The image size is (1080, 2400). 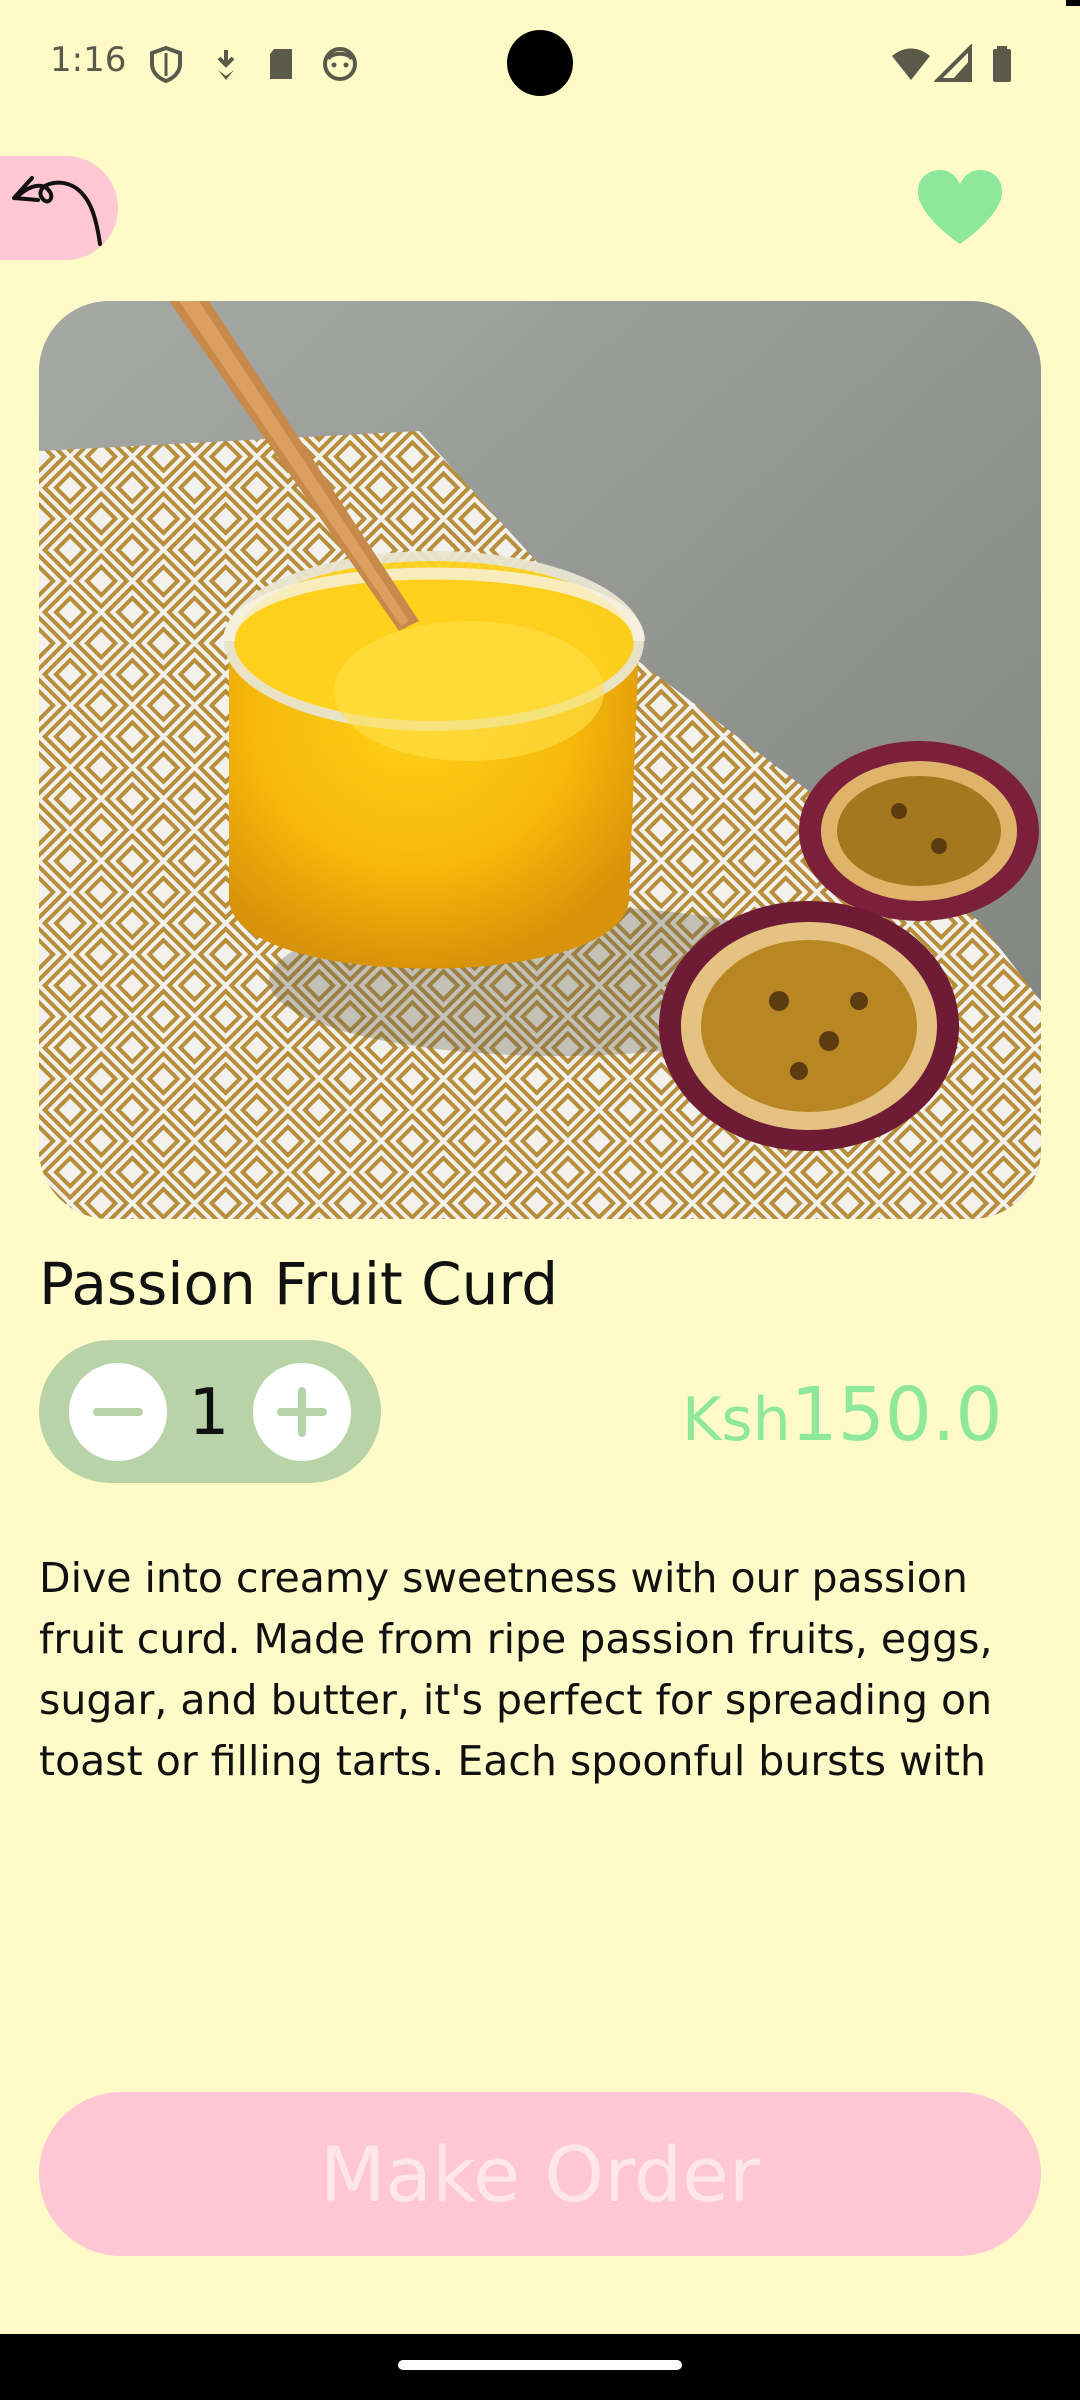 What do you see at coordinates (540, 2174) in the screenshot?
I see `make-order-button: Make Order` at bounding box center [540, 2174].